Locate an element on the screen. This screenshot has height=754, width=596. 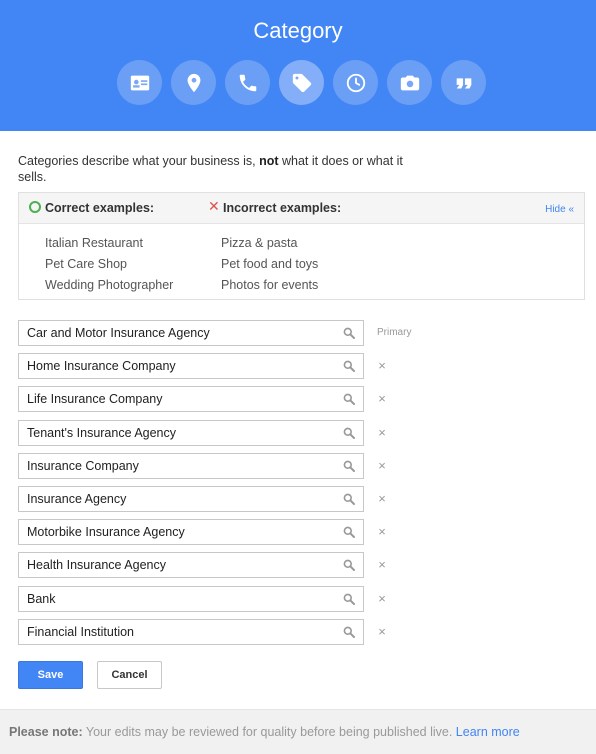
tab-hours is located at coordinates (355, 82).